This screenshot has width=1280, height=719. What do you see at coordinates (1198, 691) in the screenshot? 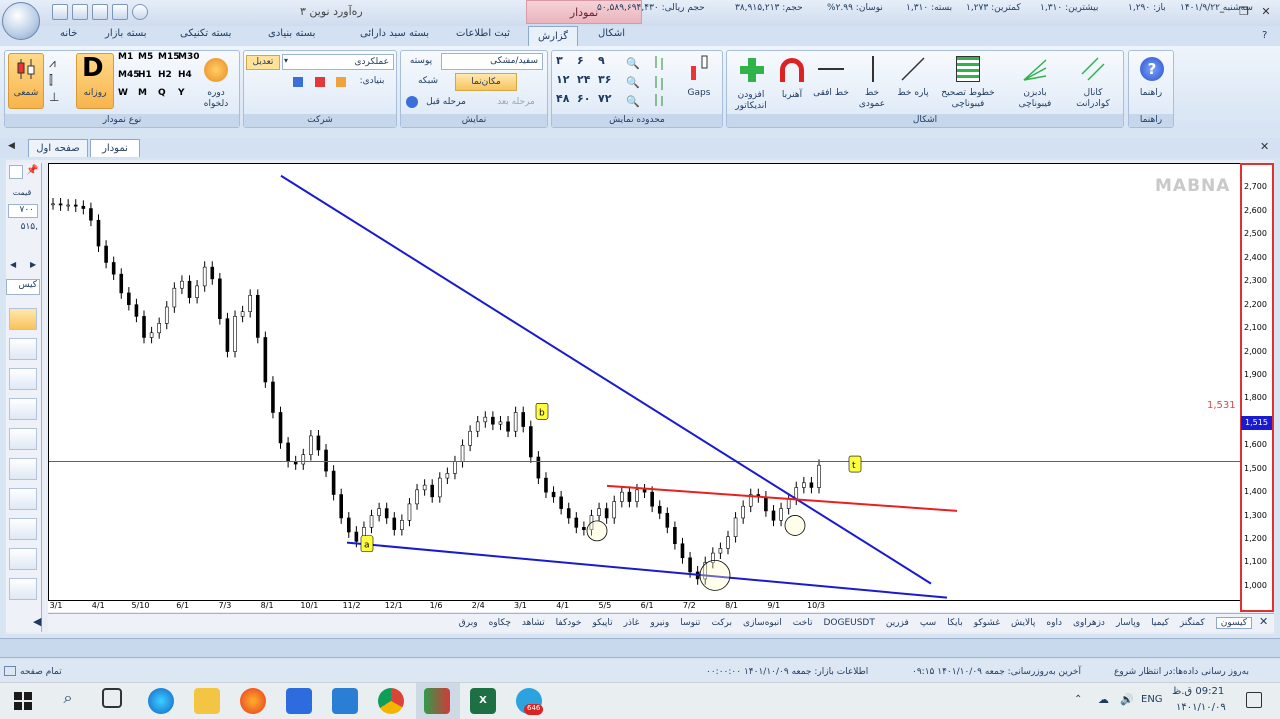
I see `clock-time: 09:21 ق.ظ` at bounding box center [1198, 691].